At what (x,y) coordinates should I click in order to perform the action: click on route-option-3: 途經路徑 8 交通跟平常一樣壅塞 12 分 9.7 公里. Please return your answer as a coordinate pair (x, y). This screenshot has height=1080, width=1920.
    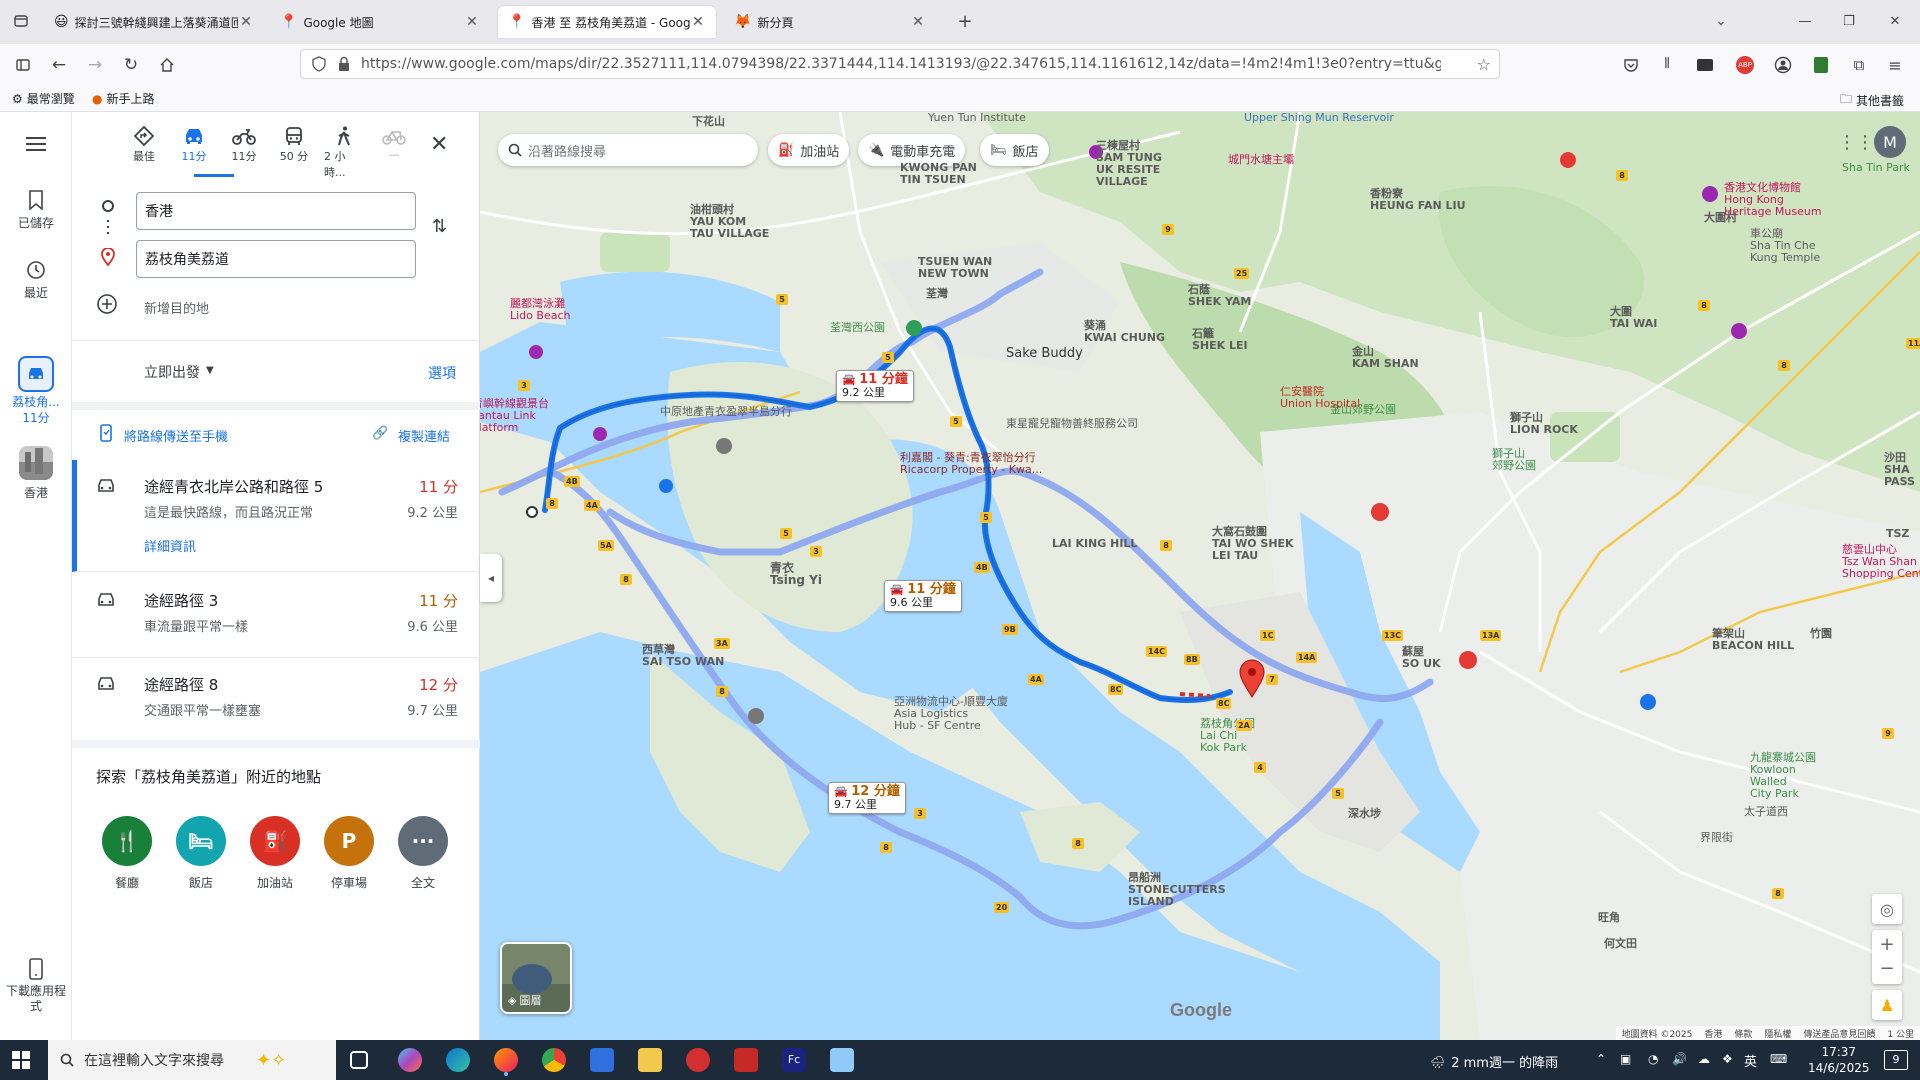
    Looking at the image, I should click on (276, 701).